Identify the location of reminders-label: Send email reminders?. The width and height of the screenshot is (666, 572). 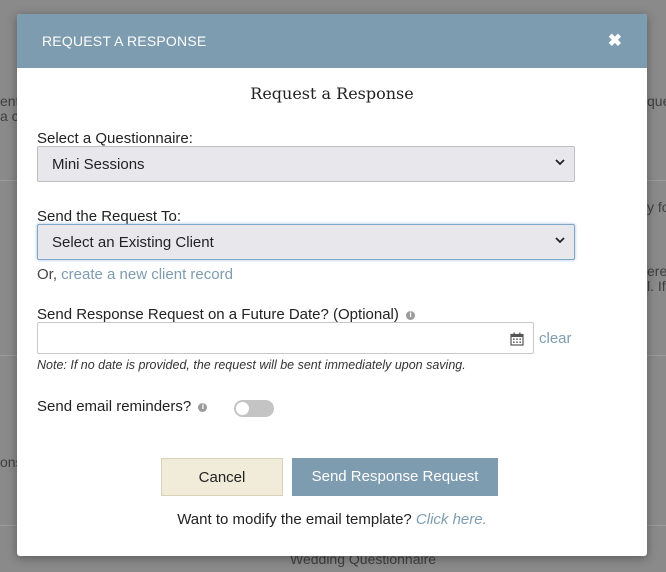
(114, 406).